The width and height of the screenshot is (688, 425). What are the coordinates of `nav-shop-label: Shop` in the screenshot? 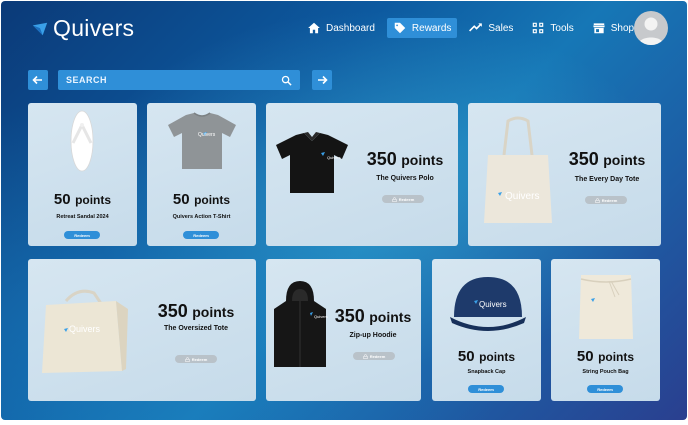 It's located at (622, 28).